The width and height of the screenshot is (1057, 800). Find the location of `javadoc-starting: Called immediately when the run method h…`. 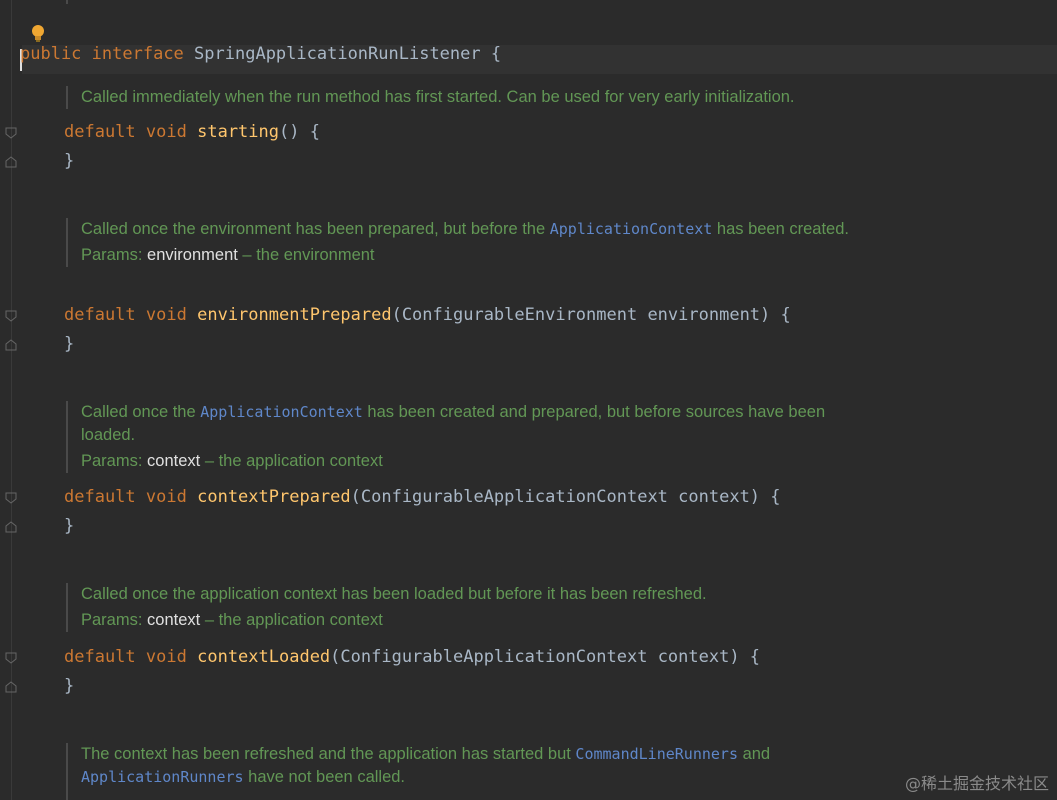

javadoc-starting: Called immediately when the run method h… is located at coordinates (468, 97).